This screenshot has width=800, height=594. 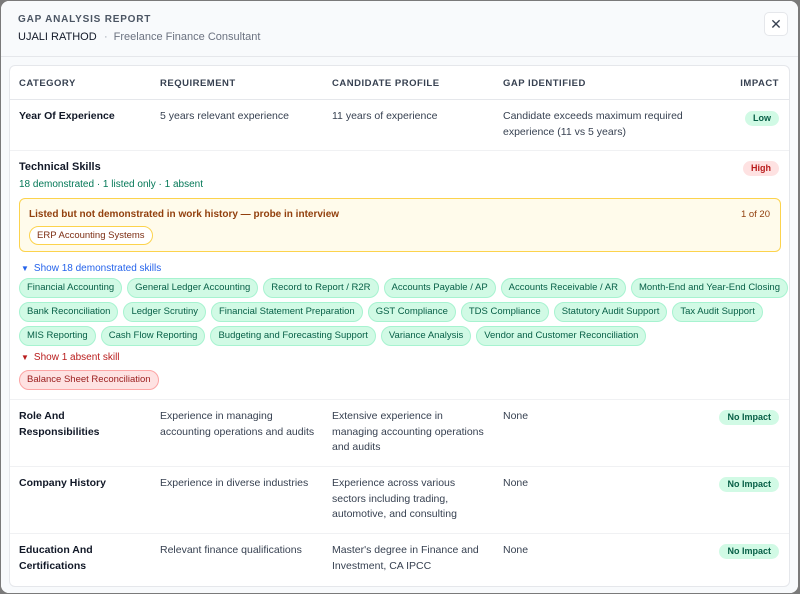 I want to click on category-cell: Year Of Experience, so click(x=67, y=116).